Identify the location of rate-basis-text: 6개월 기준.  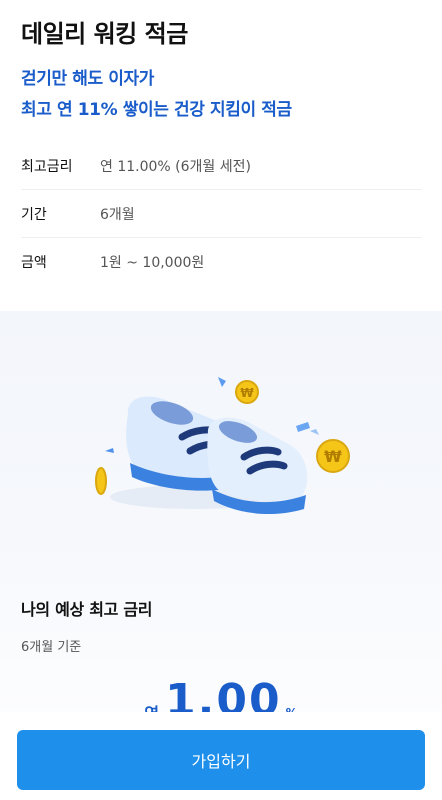
(51, 647).